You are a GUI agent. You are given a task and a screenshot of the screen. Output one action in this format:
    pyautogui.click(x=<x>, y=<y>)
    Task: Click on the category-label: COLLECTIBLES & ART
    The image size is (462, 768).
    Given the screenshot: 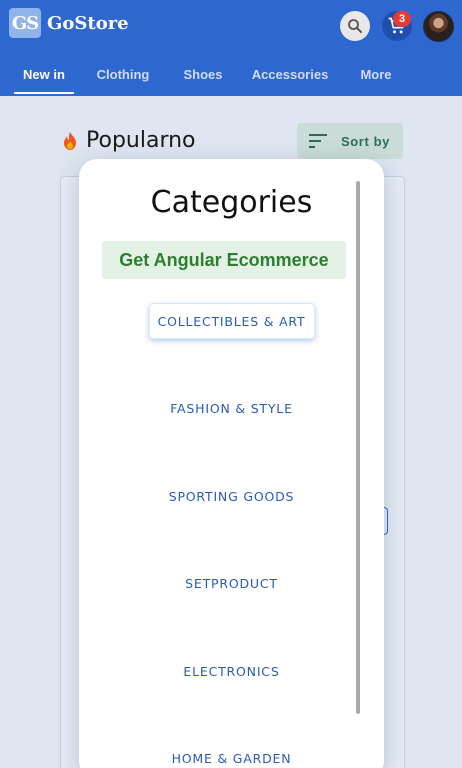 What is the action you would take?
    pyautogui.click(x=231, y=321)
    